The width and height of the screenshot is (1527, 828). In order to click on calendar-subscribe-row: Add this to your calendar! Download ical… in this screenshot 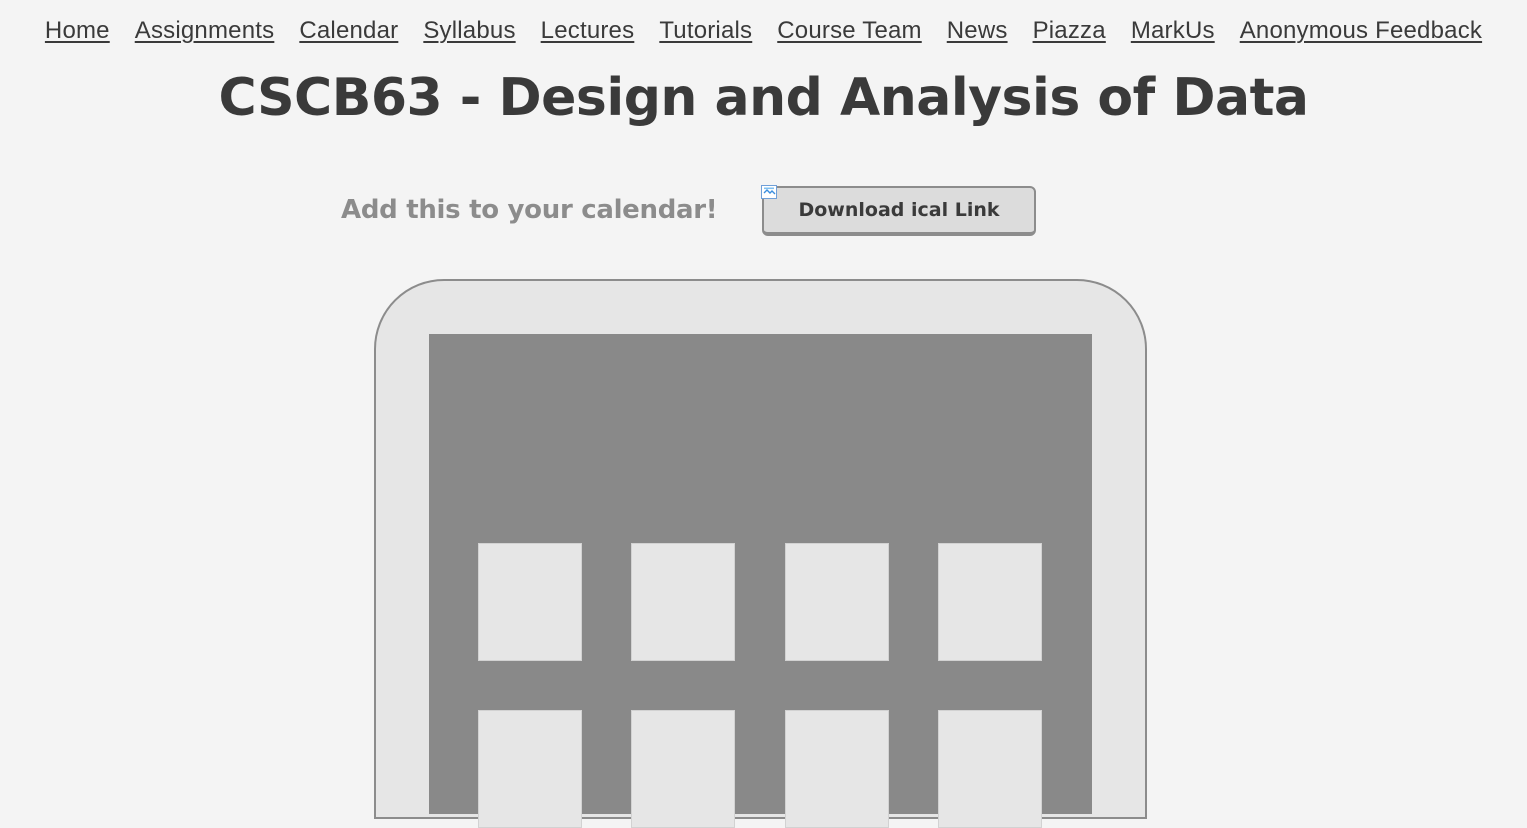, I will do `click(763, 210)`.